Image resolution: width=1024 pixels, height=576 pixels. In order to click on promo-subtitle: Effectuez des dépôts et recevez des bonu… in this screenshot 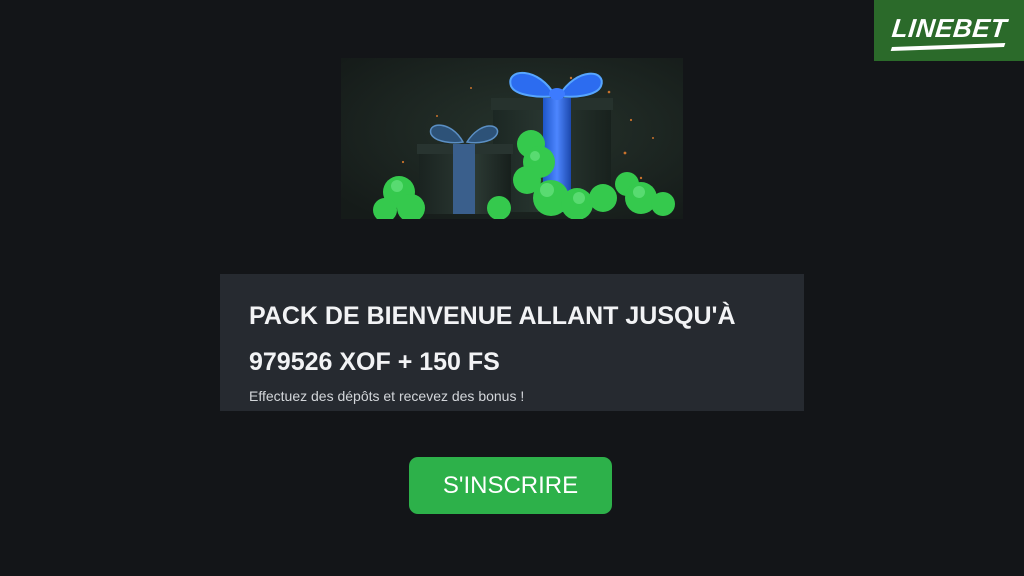, I will do `click(387, 396)`.